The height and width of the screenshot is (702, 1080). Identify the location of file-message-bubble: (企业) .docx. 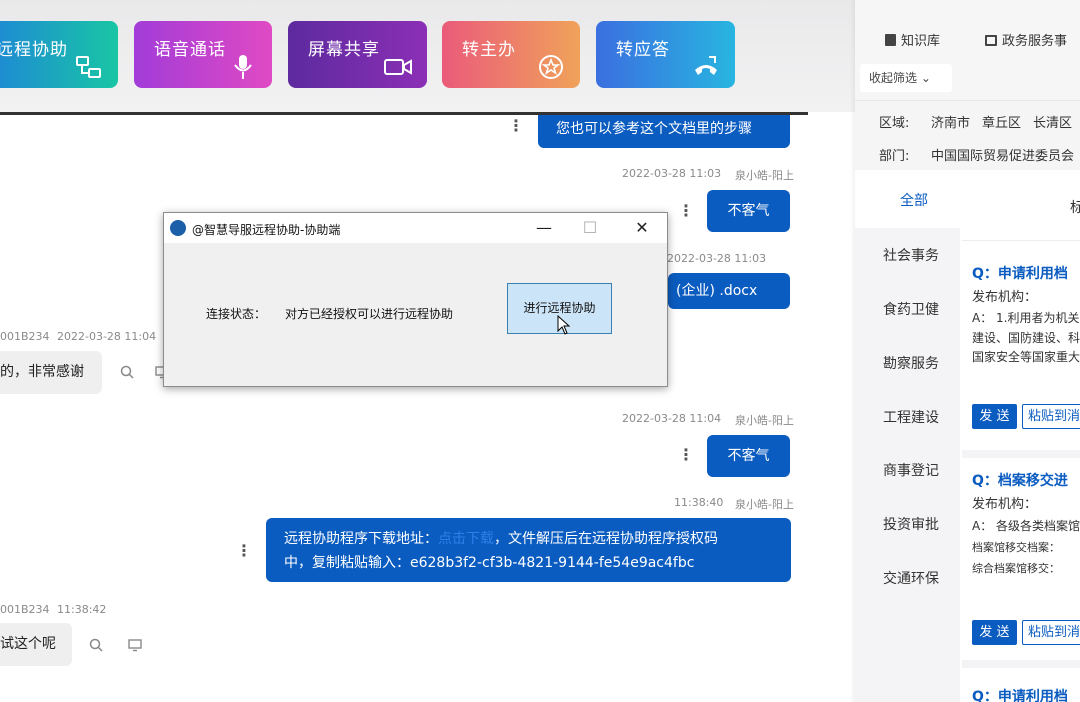
(729, 291).